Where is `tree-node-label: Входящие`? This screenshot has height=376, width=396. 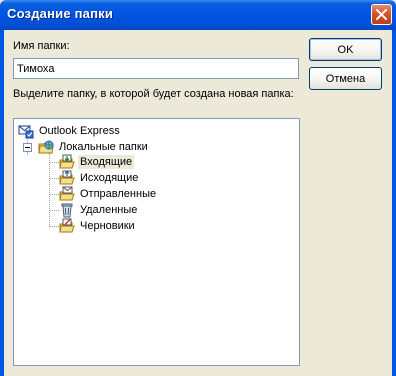 tree-node-label: Входящие is located at coordinates (106, 162).